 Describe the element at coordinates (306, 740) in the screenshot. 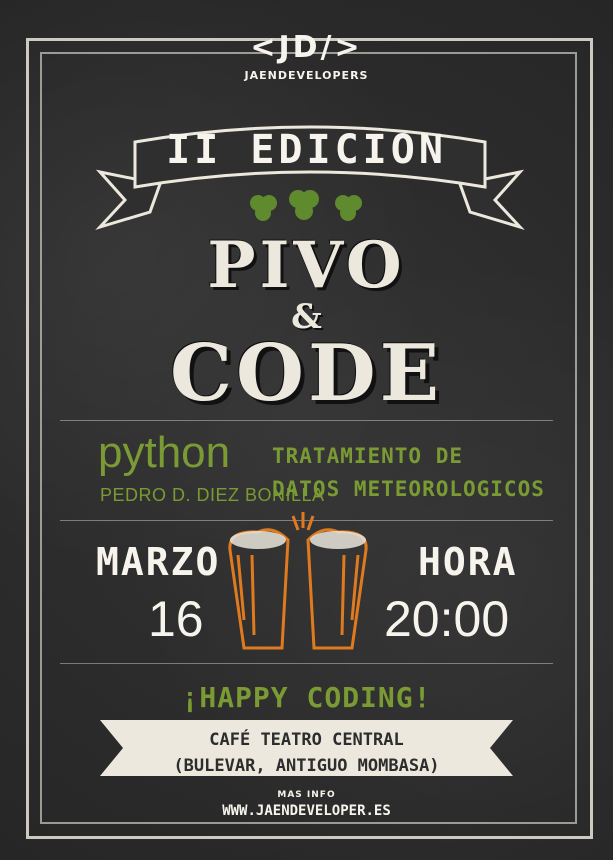

I see `venue-name: CAFÉ TEATRO CENTRAL` at that location.